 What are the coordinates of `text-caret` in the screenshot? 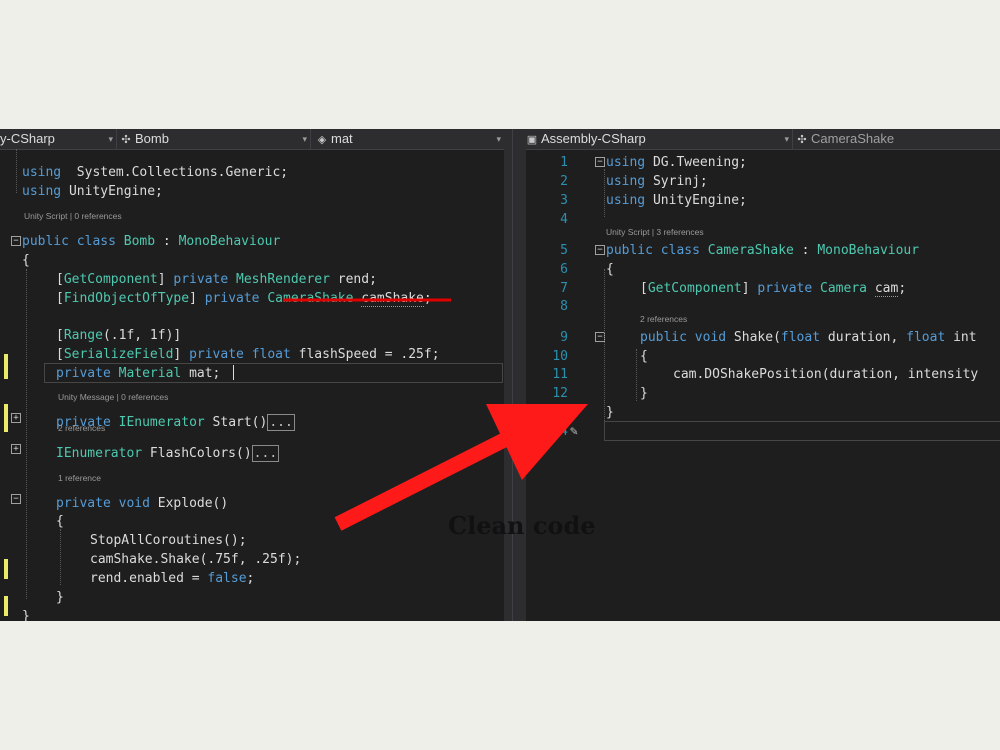 It's located at (233, 372).